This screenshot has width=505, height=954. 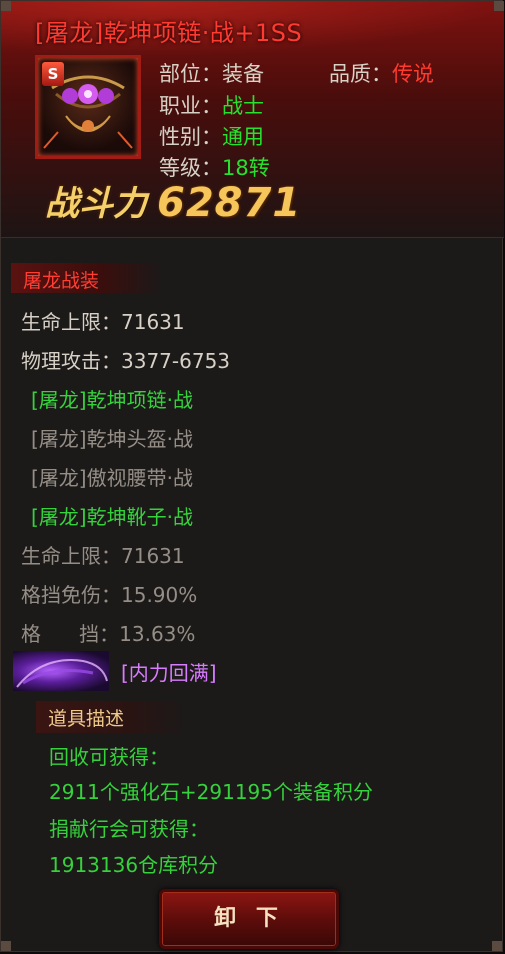 I want to click on combat-power-label: 战斗力, so click(x=96, y=204).